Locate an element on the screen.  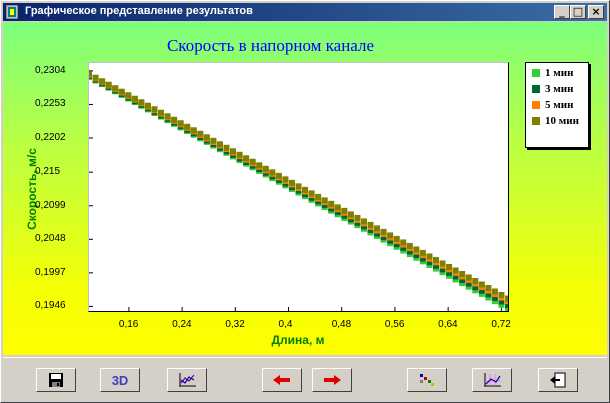
x-tick-label: 0,72 is located at coordinates (501, 324).